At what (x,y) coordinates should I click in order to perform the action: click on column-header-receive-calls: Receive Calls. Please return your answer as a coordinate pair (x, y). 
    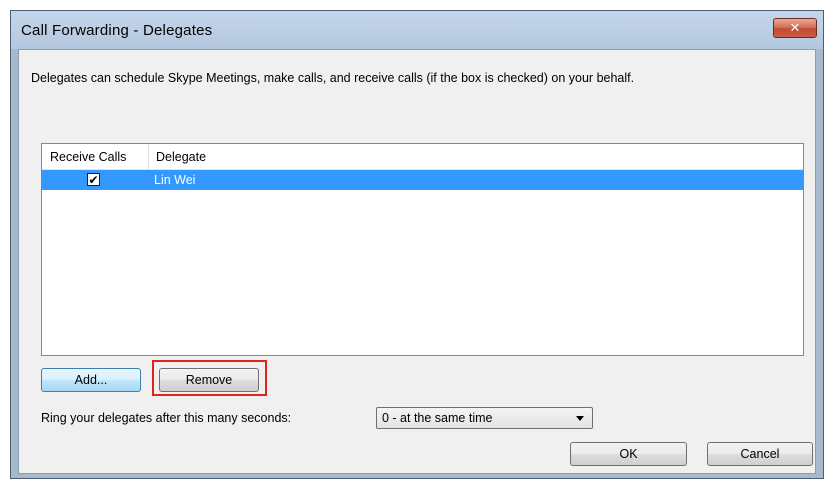
    Looking at the image, I should click on (88, 157).